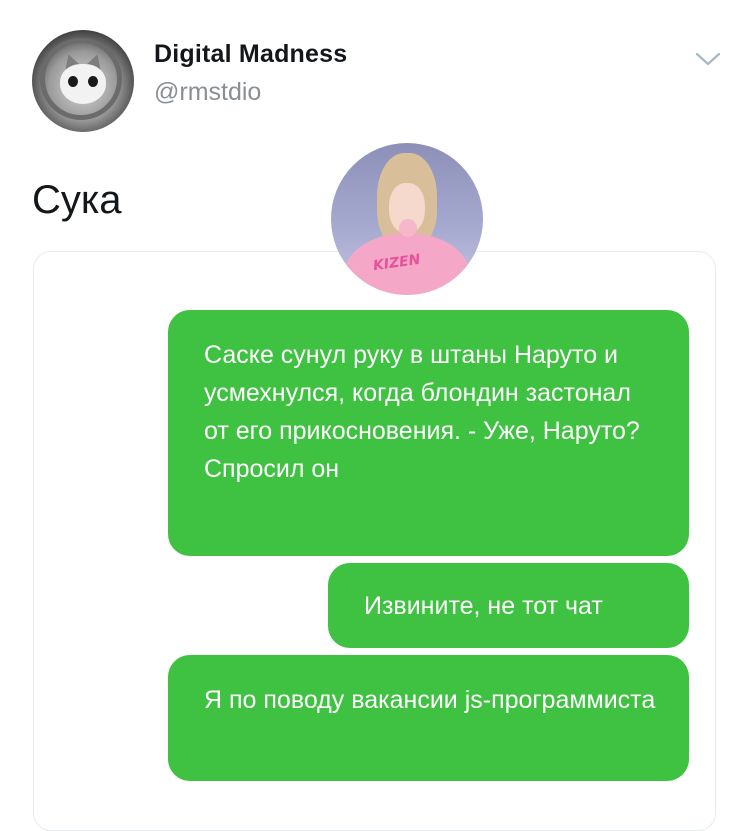  I want to click on message-bubble: Извините, не тот чат, so click(508, 605).